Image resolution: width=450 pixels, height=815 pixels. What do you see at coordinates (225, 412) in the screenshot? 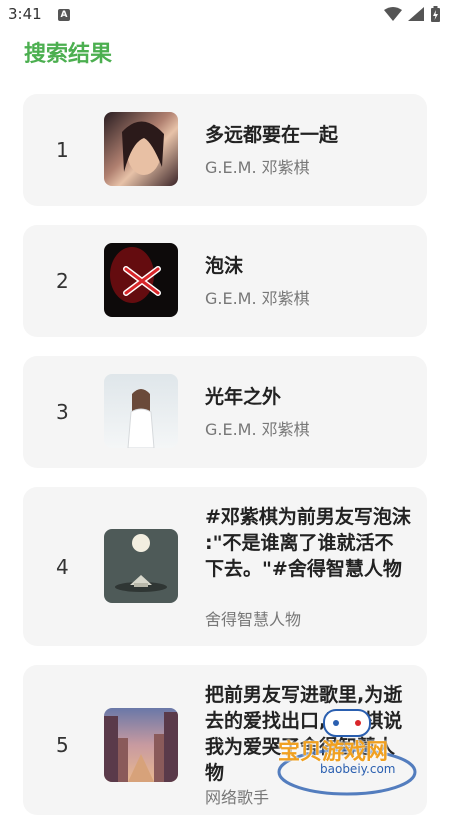
I see `result-card: 3 光年之外 G.E.M. 邓紫棋` at bounding box center [225, 412].